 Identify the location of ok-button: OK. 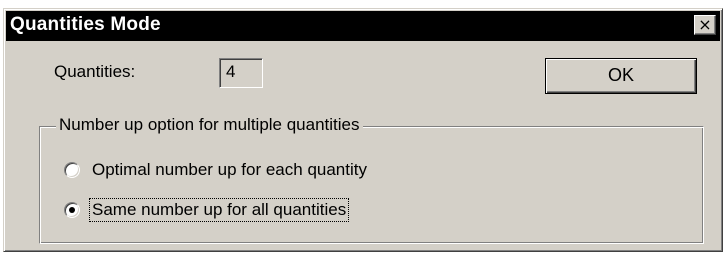
(621, 76).